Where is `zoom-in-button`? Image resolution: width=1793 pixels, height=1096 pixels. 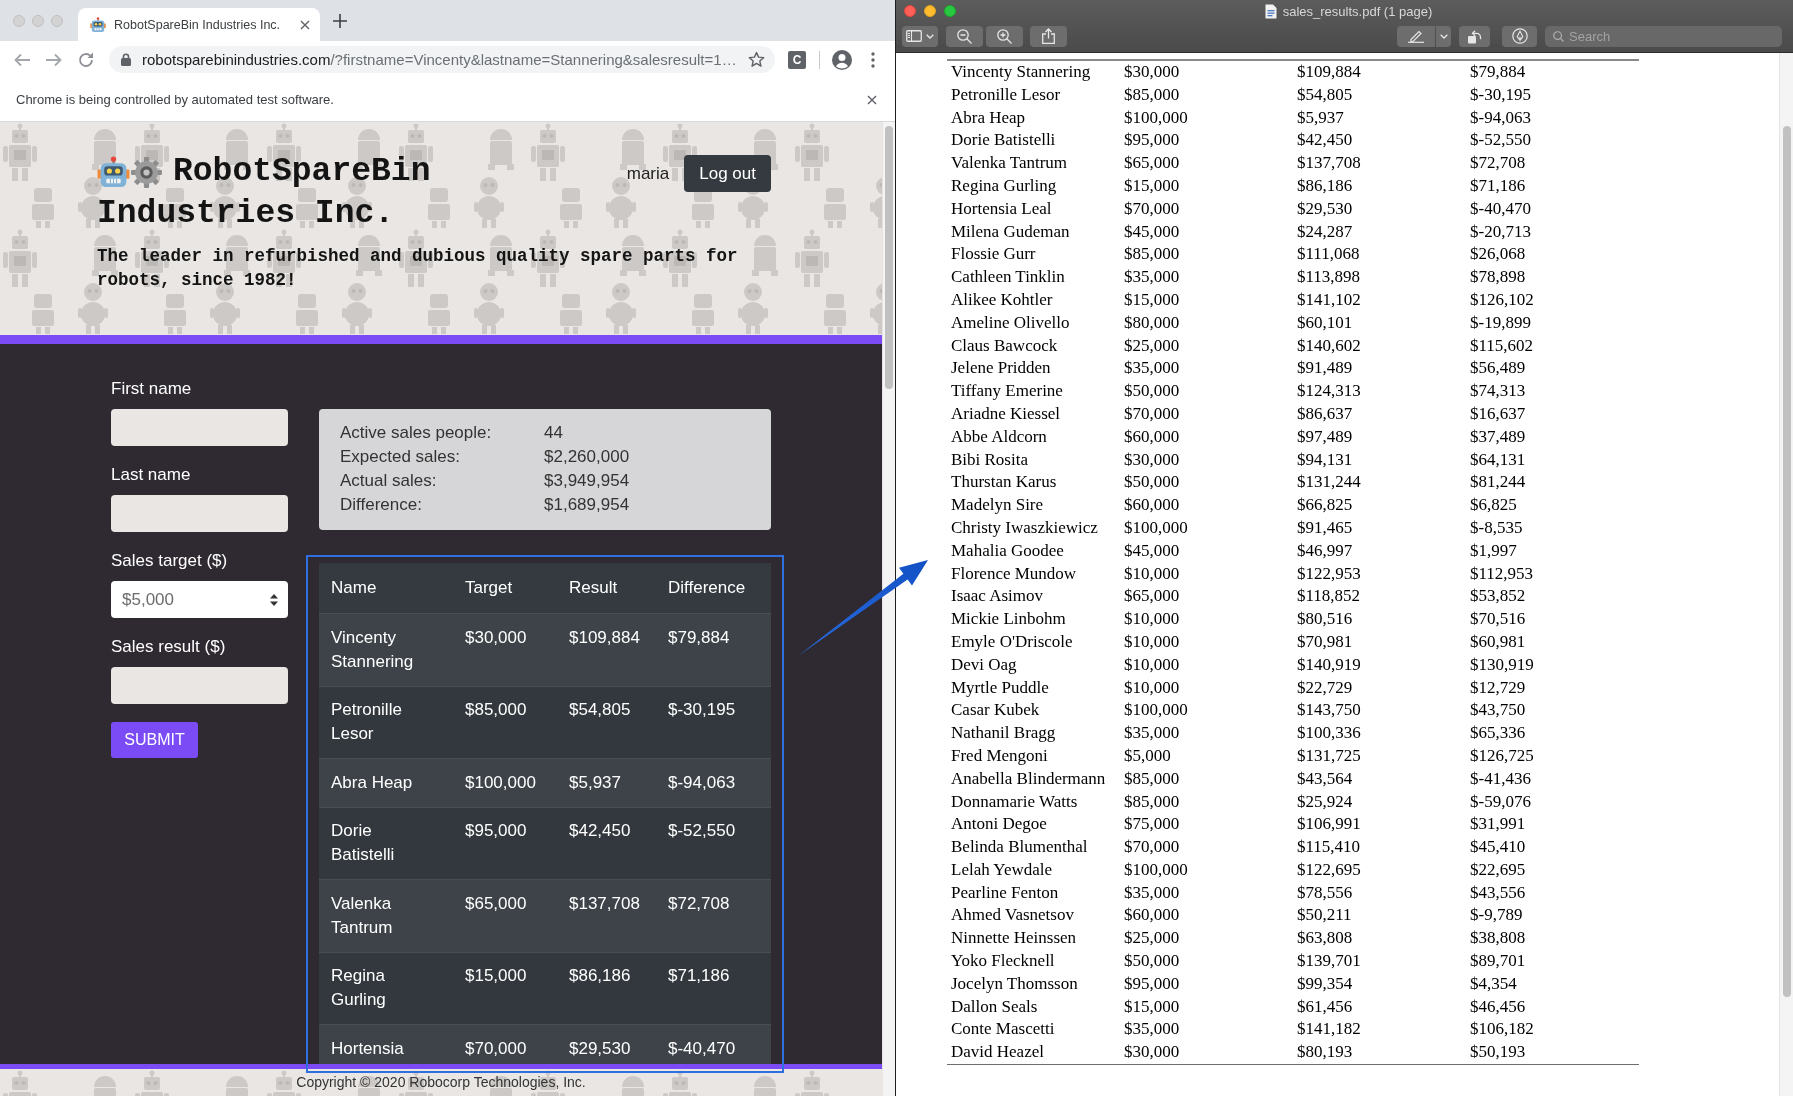
zoom-in-button is located at coordinates (1004, 36).